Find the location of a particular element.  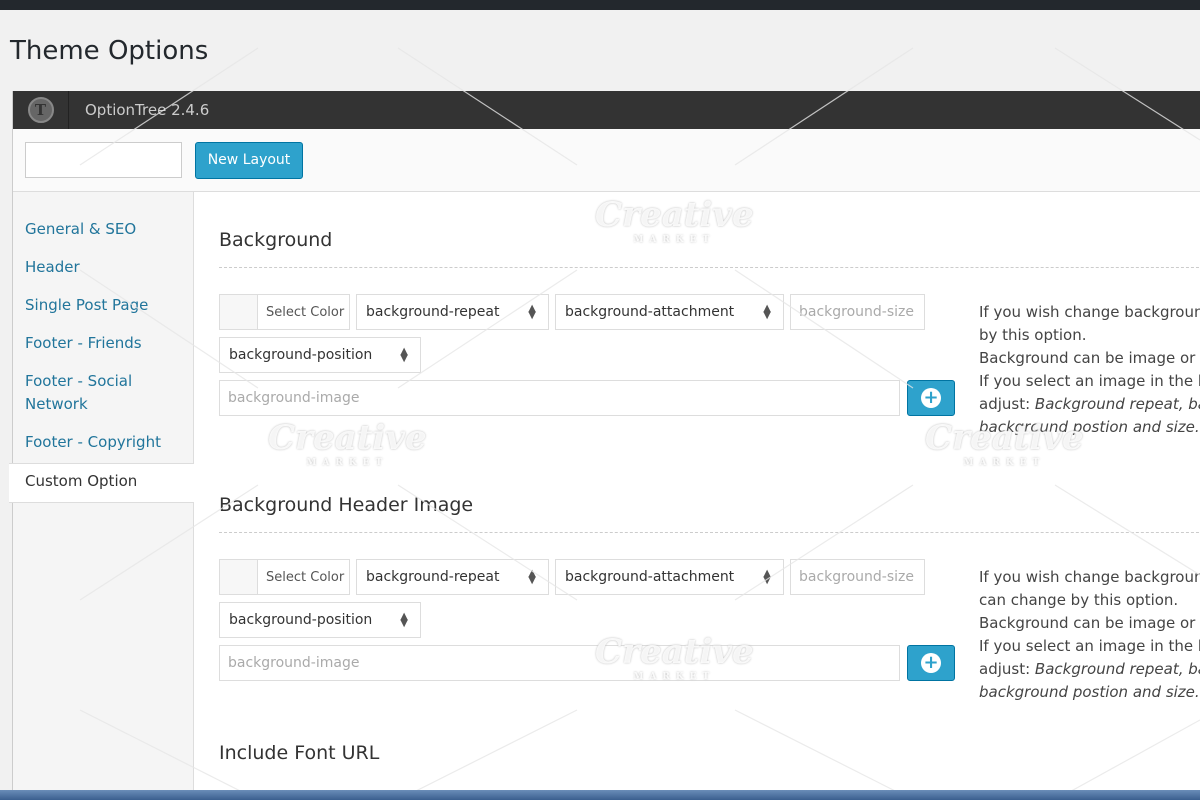

sidebar-item-general-seo: General & SEO is located at coordinates (103, 231).